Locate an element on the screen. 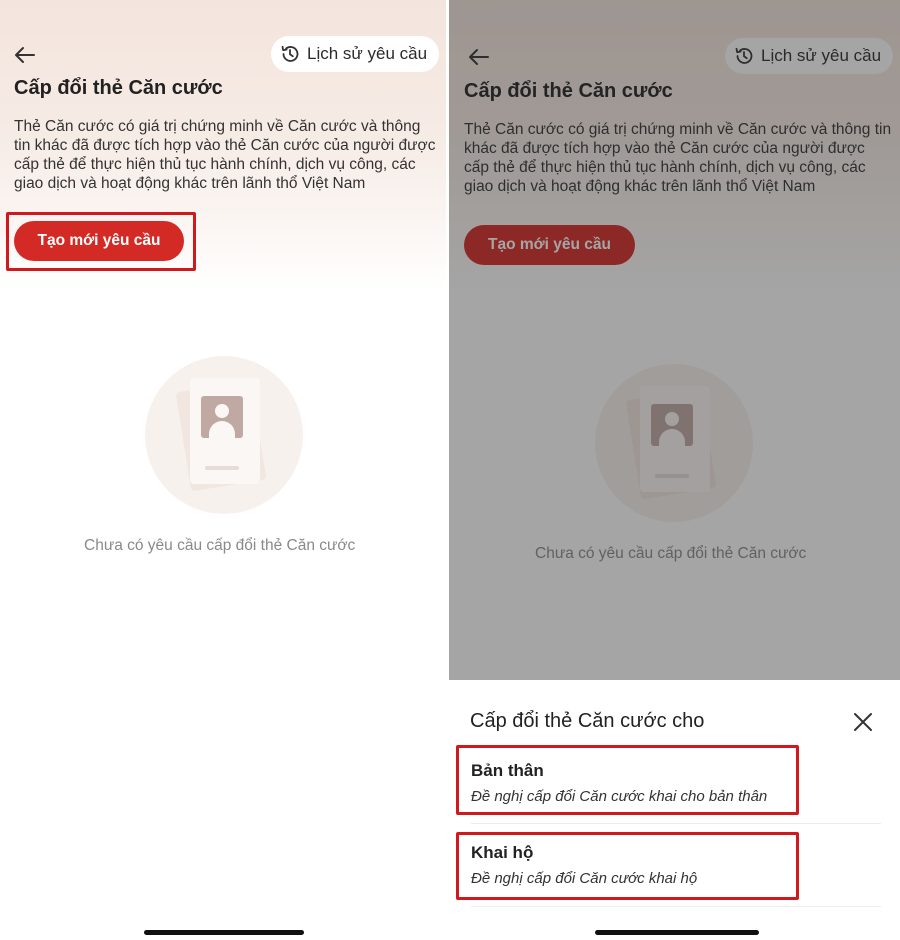  close-icon is located at coordinates (863, 722).